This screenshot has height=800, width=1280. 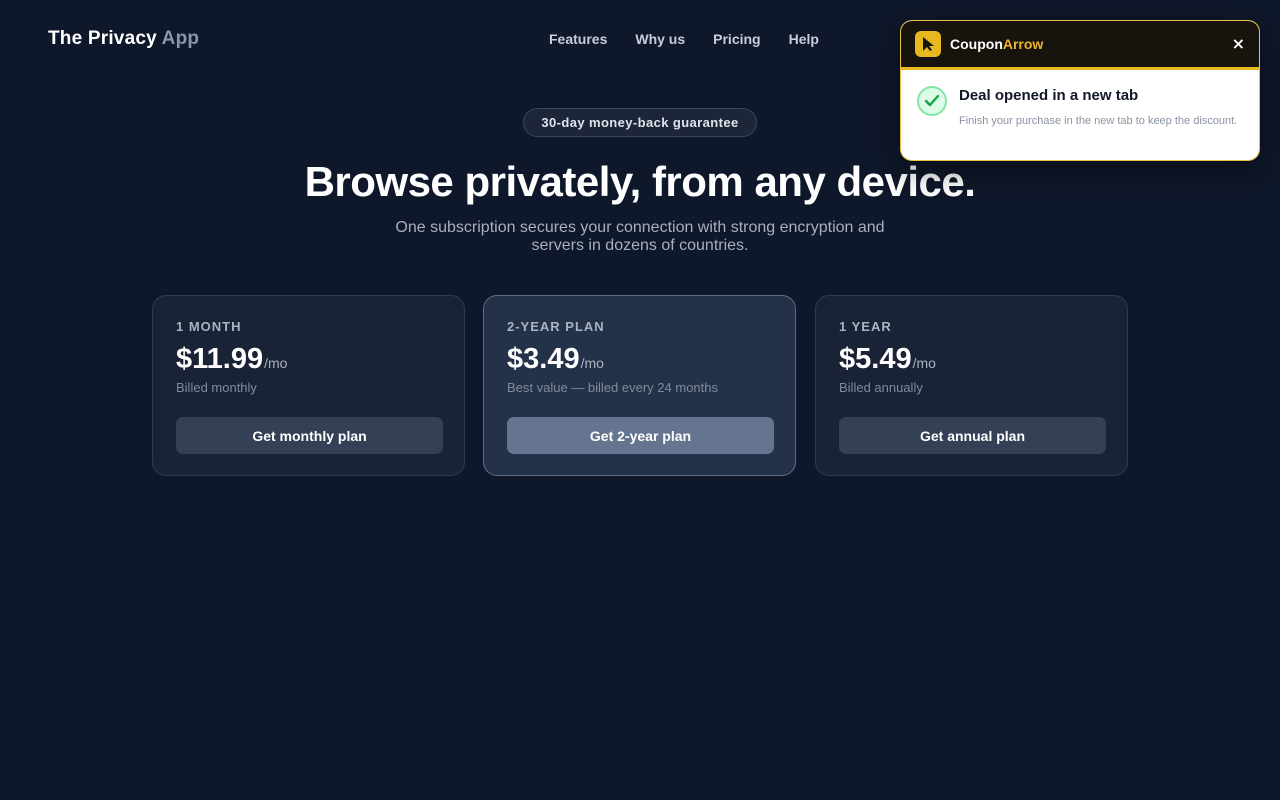 I want to click on plan-name: 1 YEAR, so click(x=865, y=326).